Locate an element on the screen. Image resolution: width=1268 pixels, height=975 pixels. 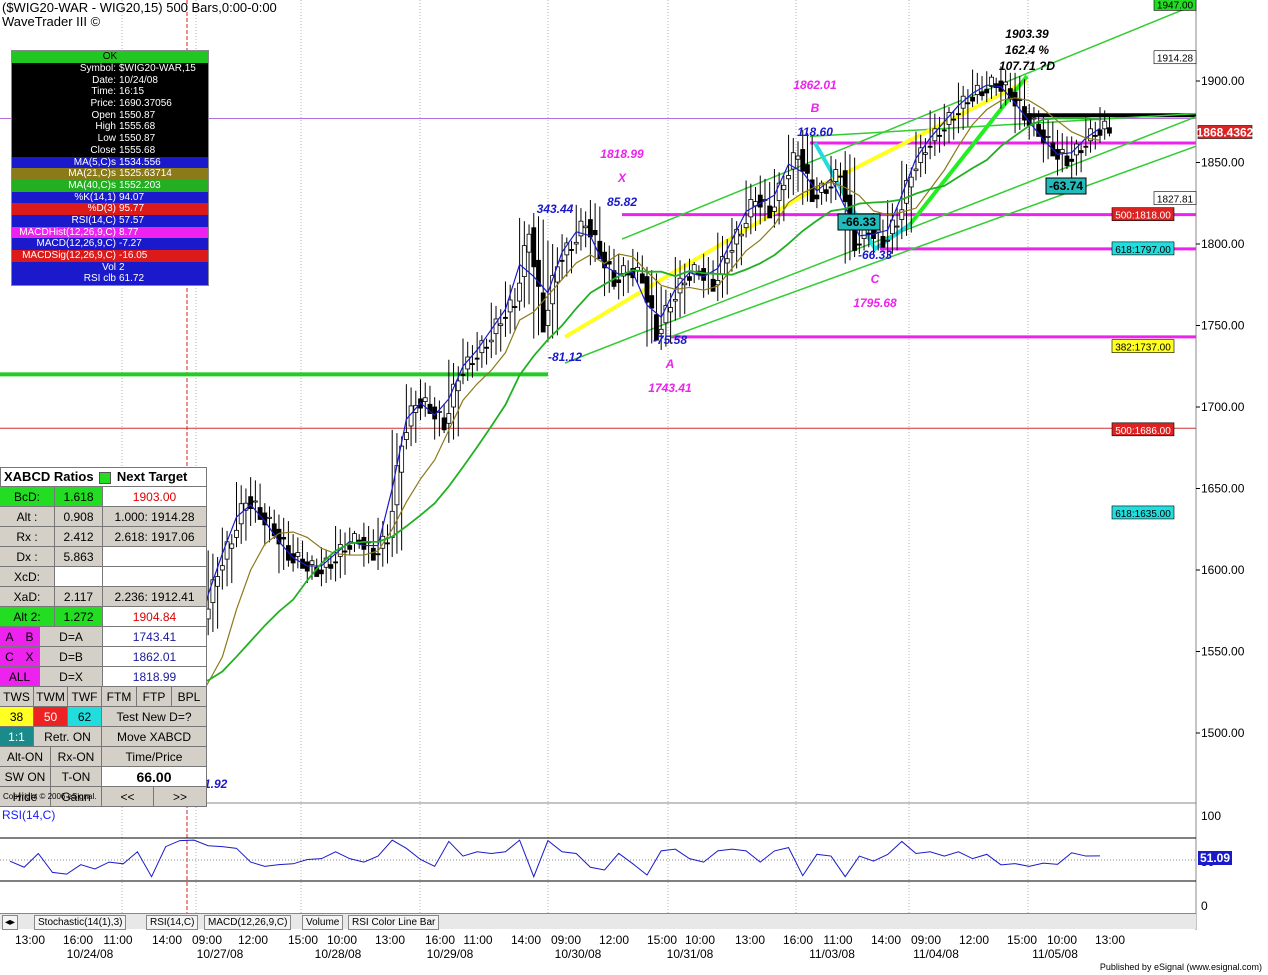
xabcd-cell: 38 is located at coordinates (17, 716).